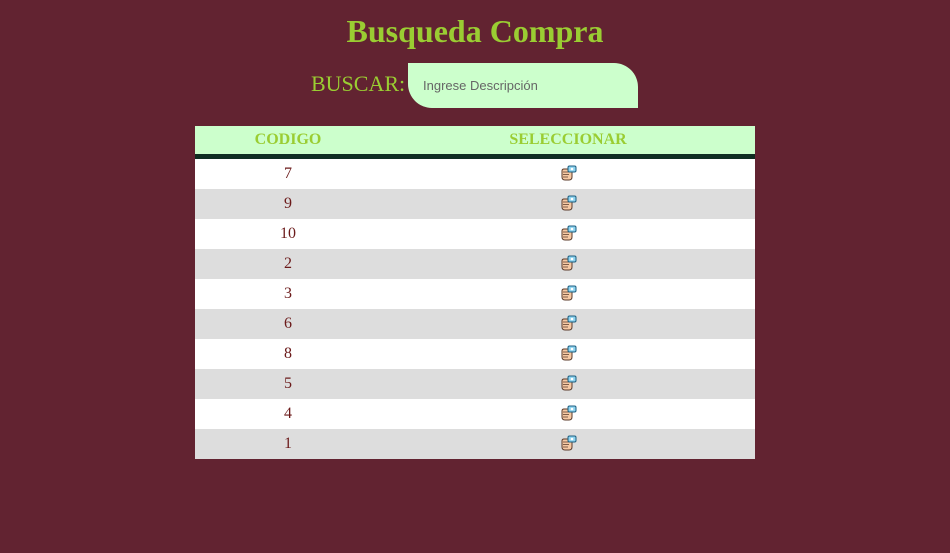 The width and height of the screenshot is (950, 553). Describe the element at coordinates (288, 234) in the screenshot. I see `codigo-cell: 10` at that location.